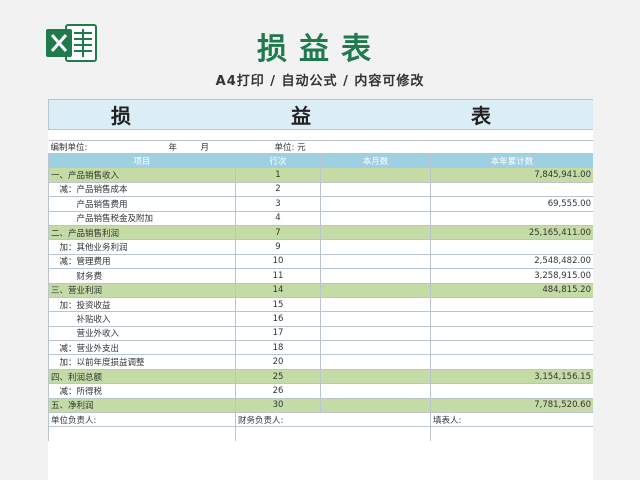  I want to click on sheet-title: 损 益 表, so click(320, 114).